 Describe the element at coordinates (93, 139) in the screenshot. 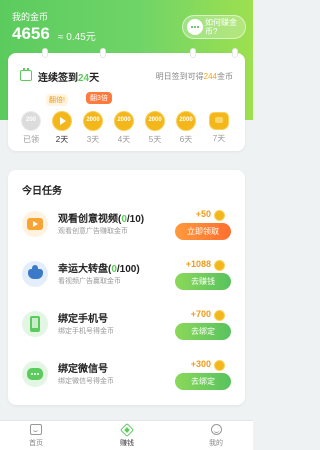

I see `day-label: 3天` at that location.